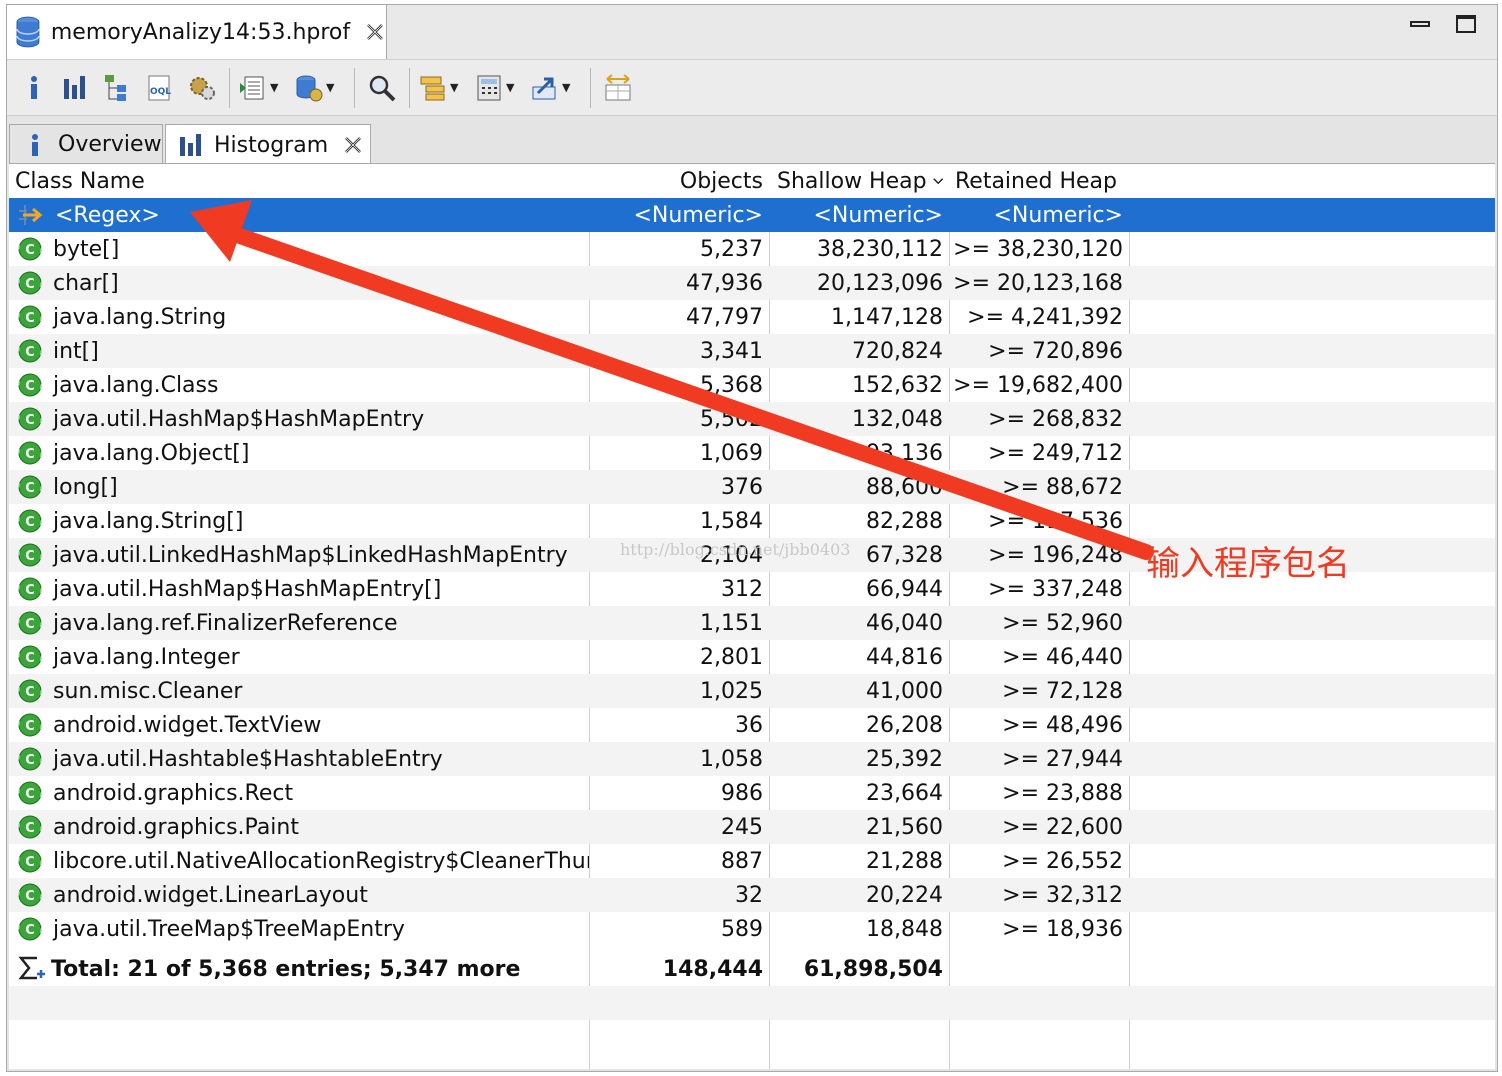  What do you see at coordinates (556, 88) in the screenshot?
I see `export-dropdown: ▼` at bounding box center [556, 88].